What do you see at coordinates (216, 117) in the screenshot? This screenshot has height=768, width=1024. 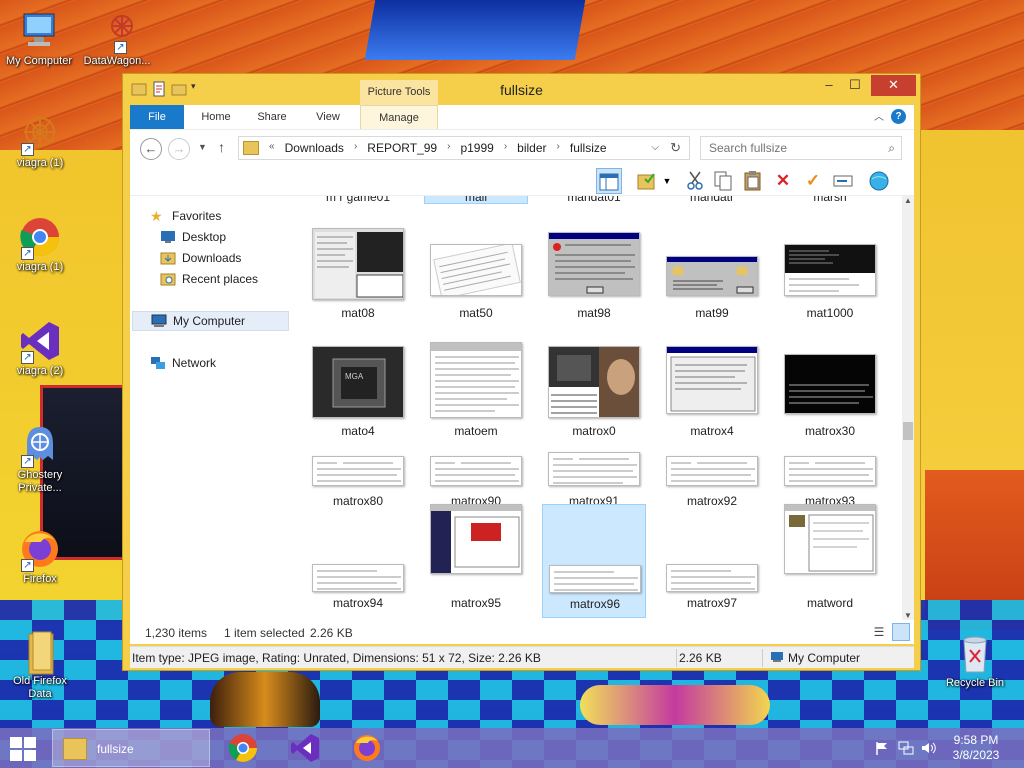 I see `tab-home: Home` at bounding box center [216, 117].